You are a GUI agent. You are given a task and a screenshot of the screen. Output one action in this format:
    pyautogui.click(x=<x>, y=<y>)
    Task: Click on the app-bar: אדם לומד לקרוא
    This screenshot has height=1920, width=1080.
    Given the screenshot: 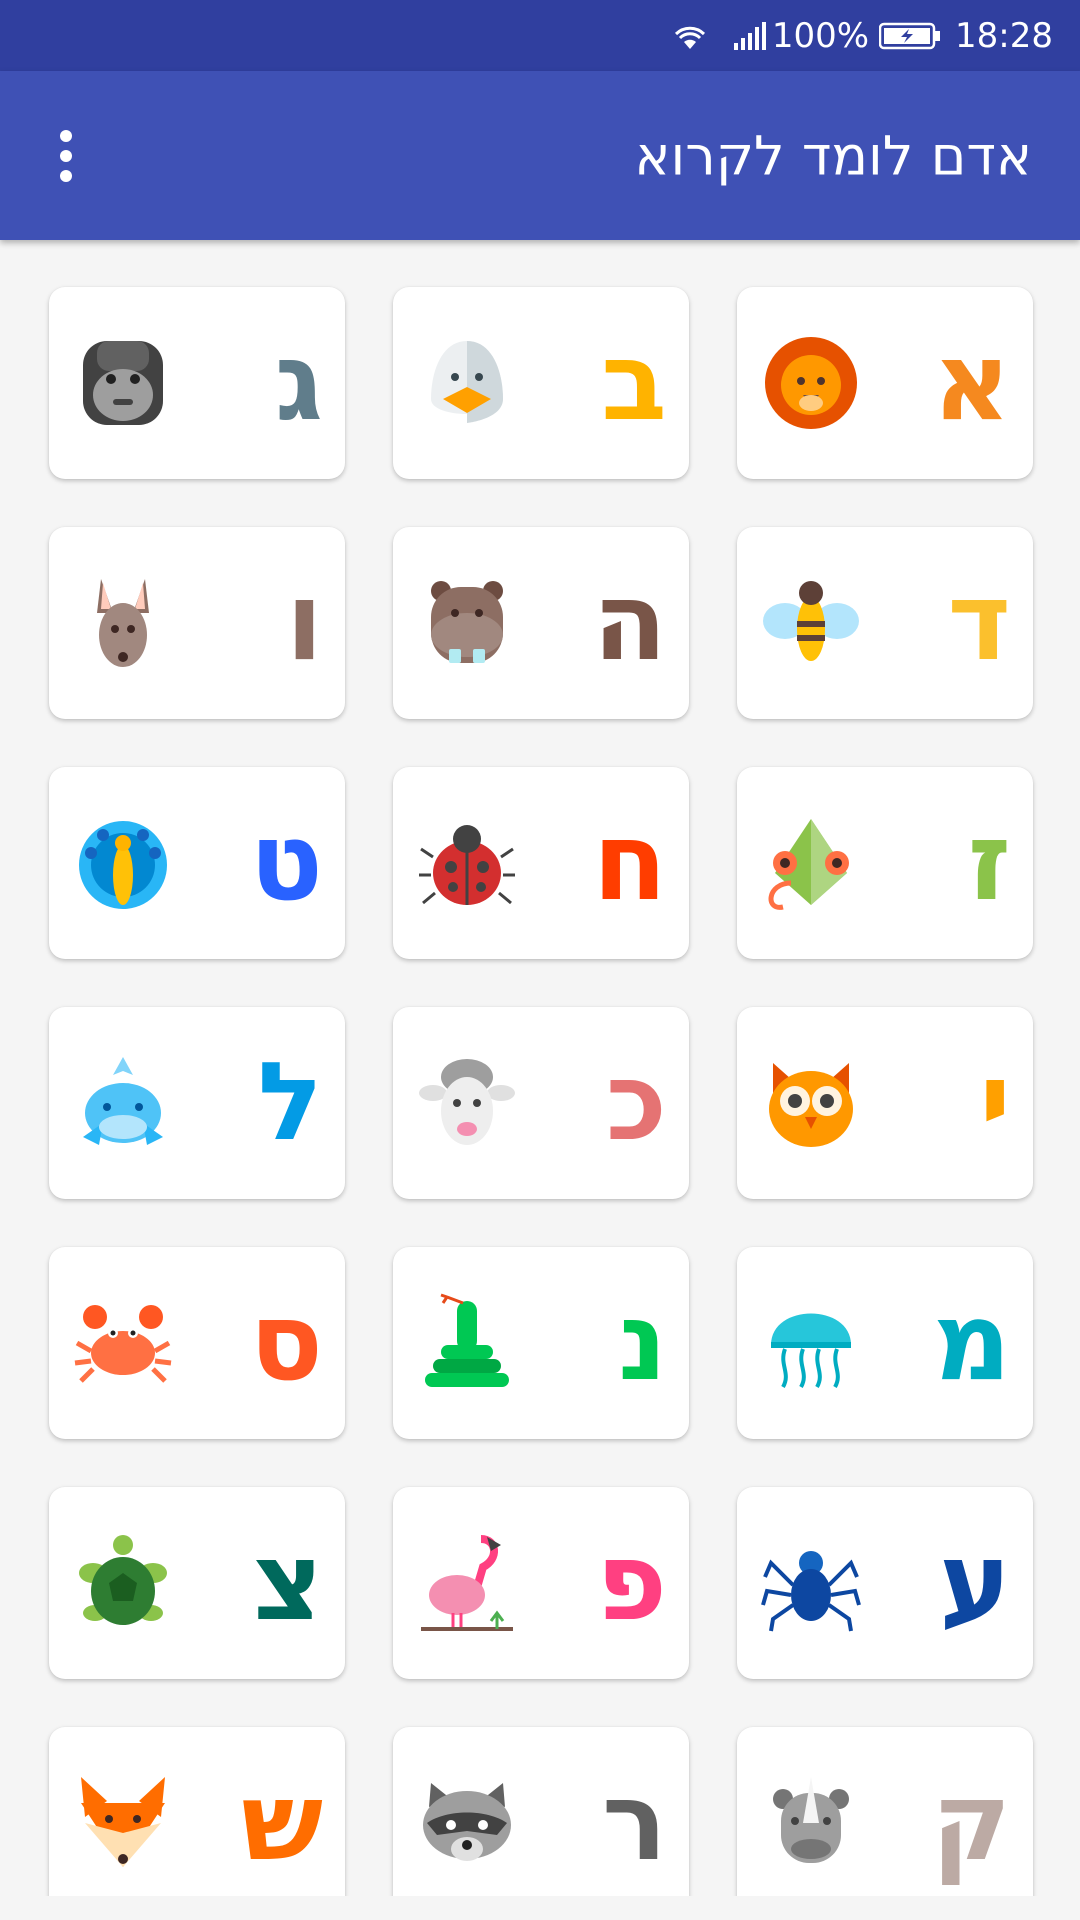 What is the action you would take?
    pyautogui.click(x=540, y=155)
    